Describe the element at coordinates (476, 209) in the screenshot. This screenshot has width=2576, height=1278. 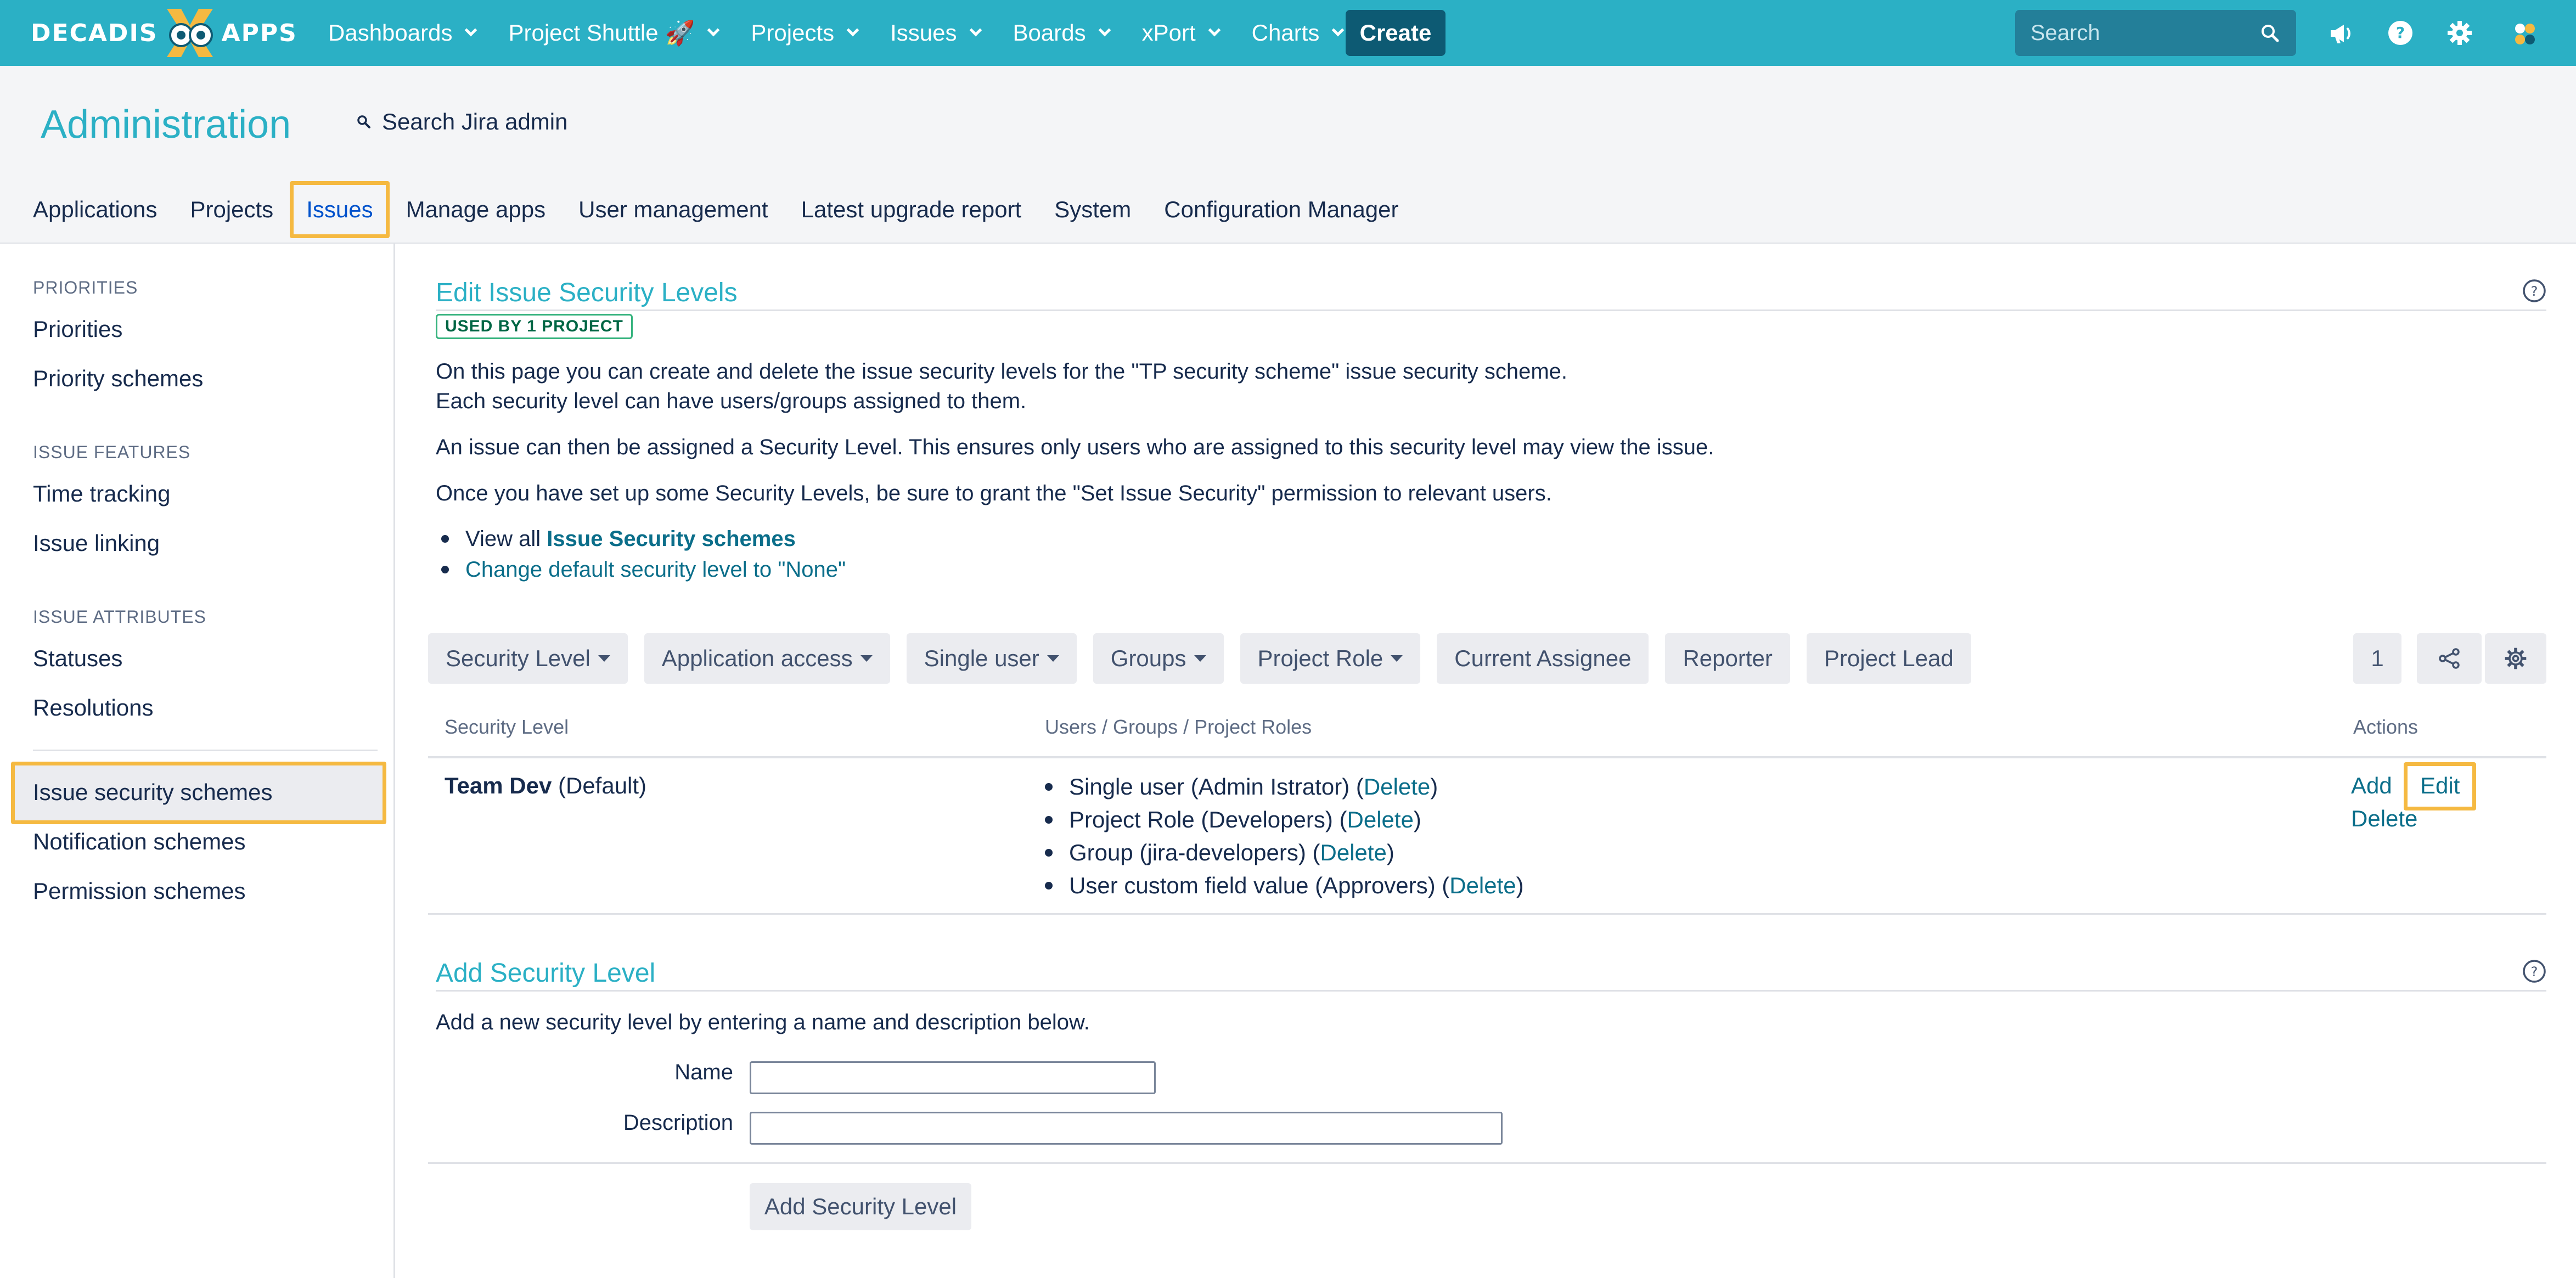
I see `tab-manage-apps: Manage apps` at that location.